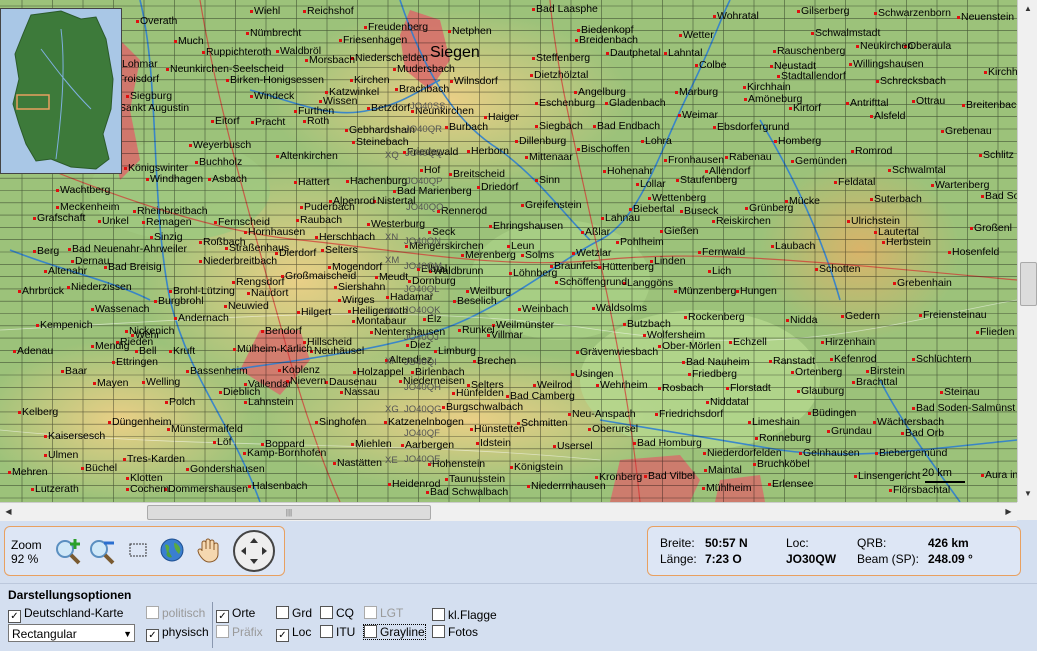 The height and width of the screenshot is (651, 1037). Describe the element at coordinates (337, 613) in the screenshot. I see `checkbox-cq: CQ` at that location.